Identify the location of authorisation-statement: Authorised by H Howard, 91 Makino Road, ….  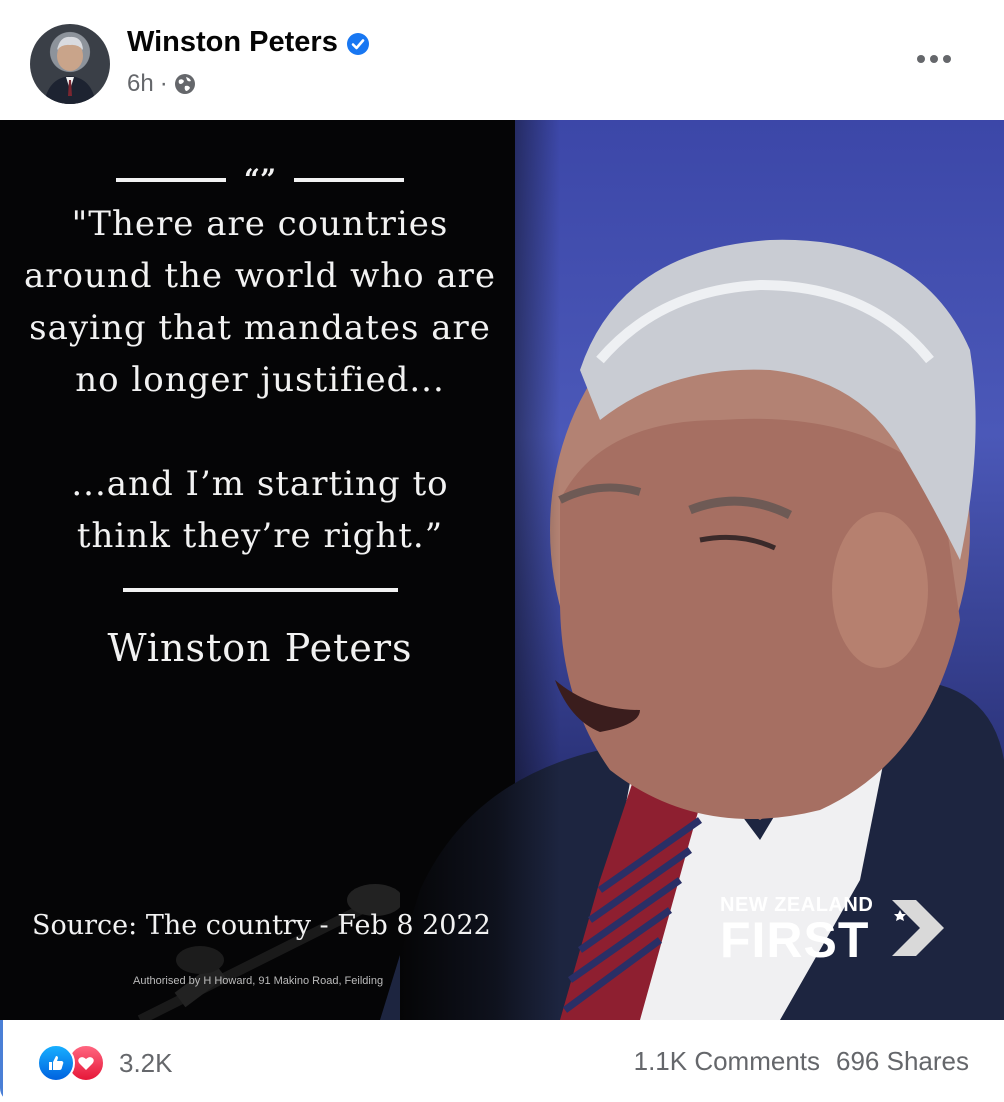
(258, 981).